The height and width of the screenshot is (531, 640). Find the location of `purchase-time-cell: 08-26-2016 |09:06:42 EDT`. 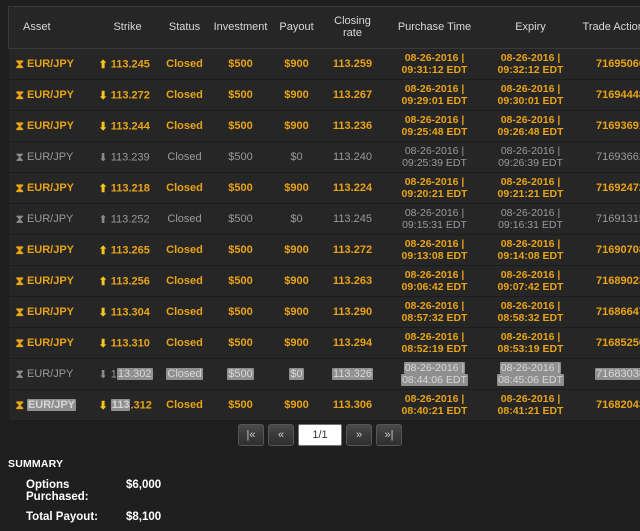

purchase-time-cell: 08-26-2016 |09:06:42 EDT is located at coordinates (435, 281).